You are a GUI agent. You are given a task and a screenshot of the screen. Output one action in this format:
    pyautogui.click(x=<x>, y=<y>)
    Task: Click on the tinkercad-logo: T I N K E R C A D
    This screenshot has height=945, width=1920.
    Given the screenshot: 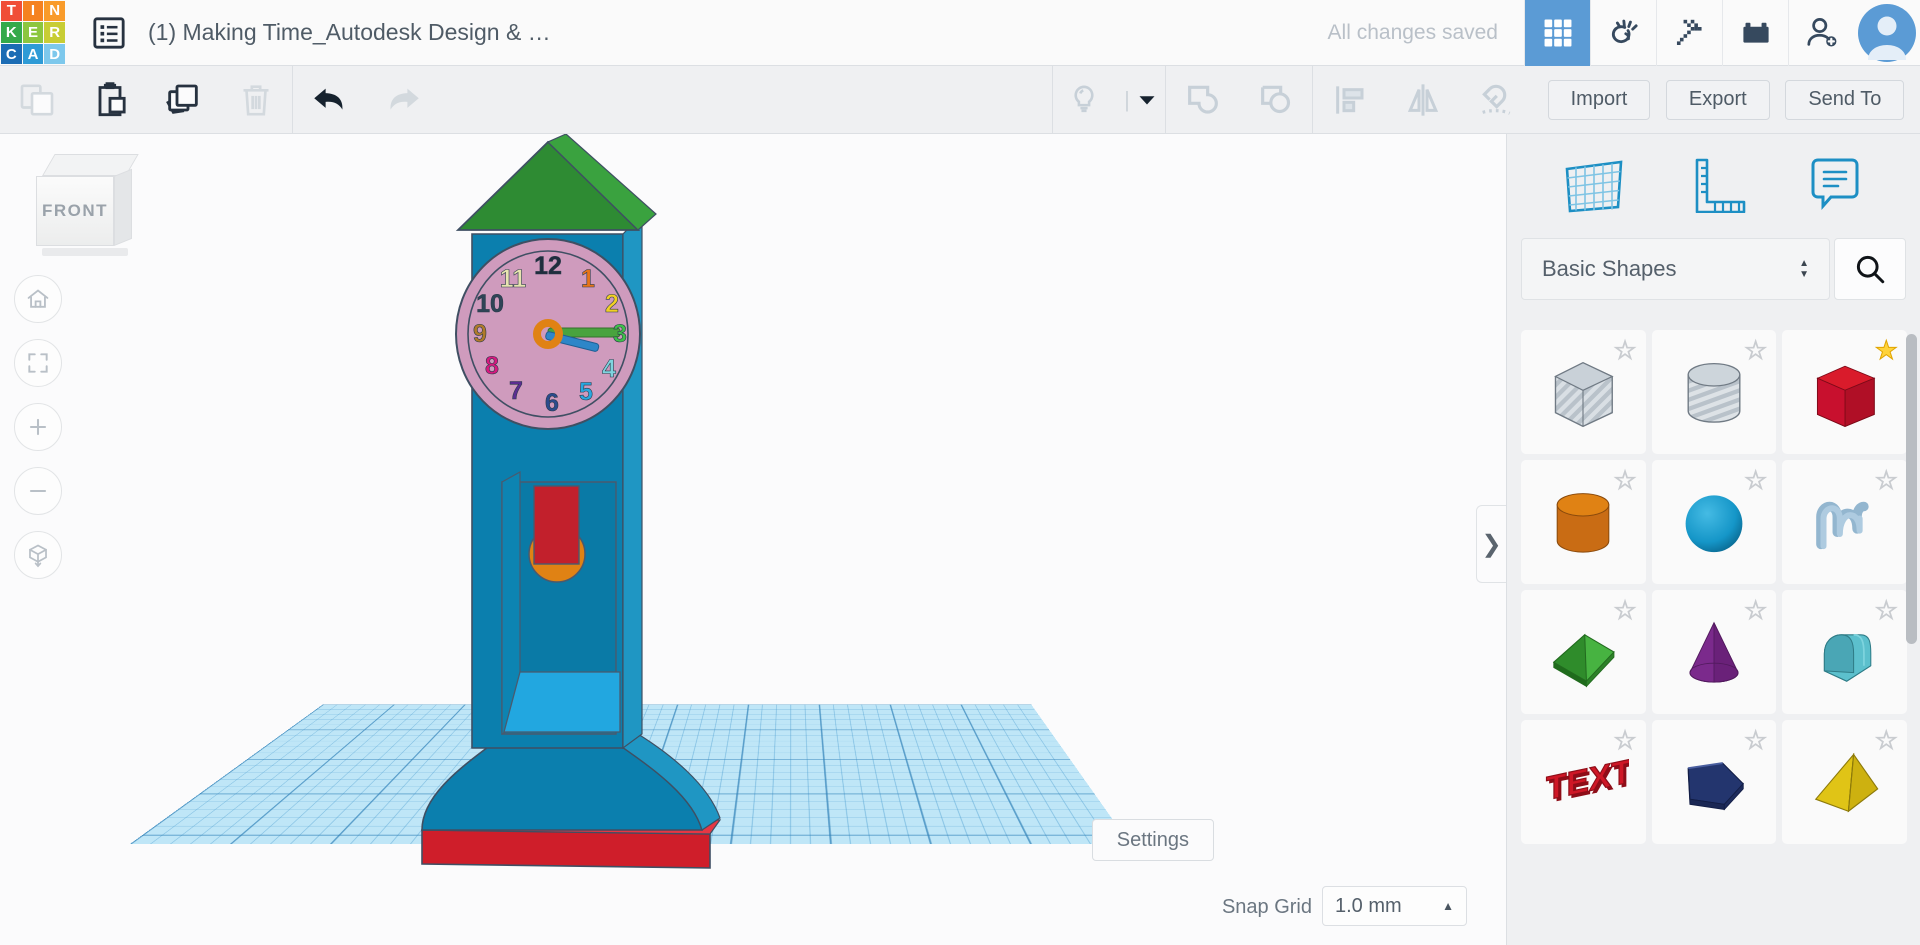 What is the action you would take?
    pyautogui.click(x=33, y=33)
    